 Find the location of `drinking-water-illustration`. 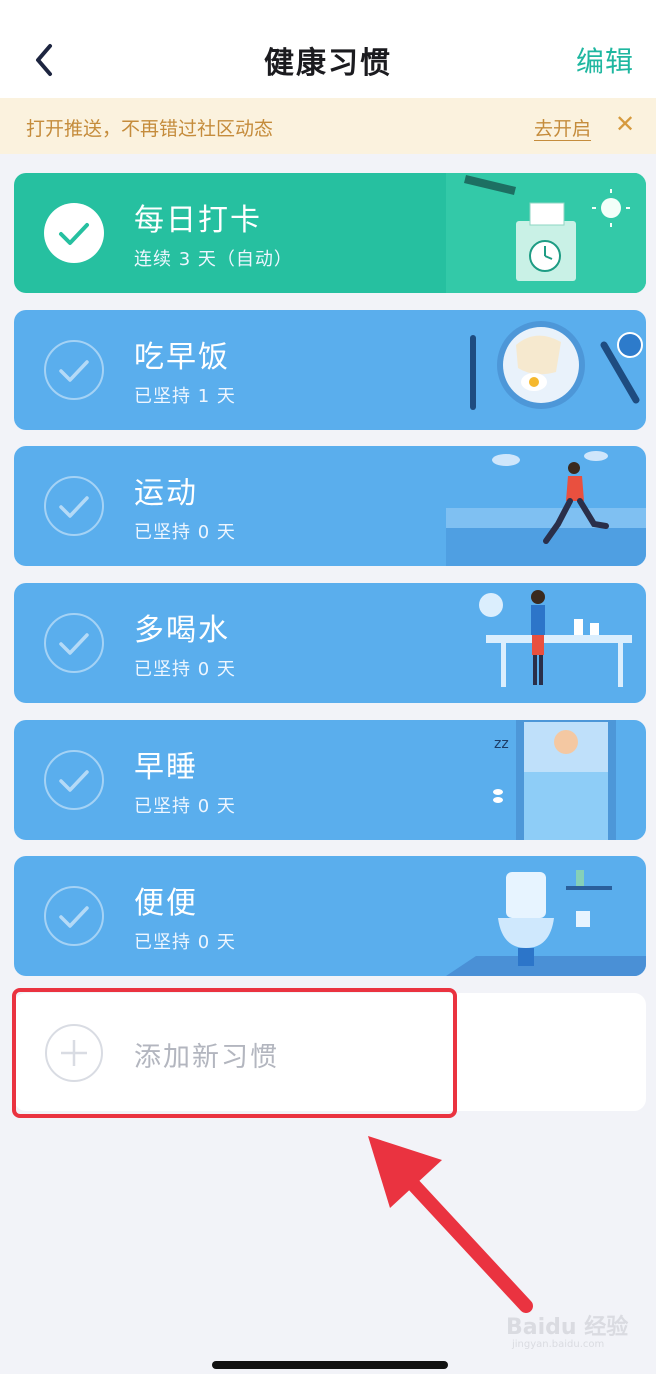

drinking-water-illustration is located at coordinates (555, 638).